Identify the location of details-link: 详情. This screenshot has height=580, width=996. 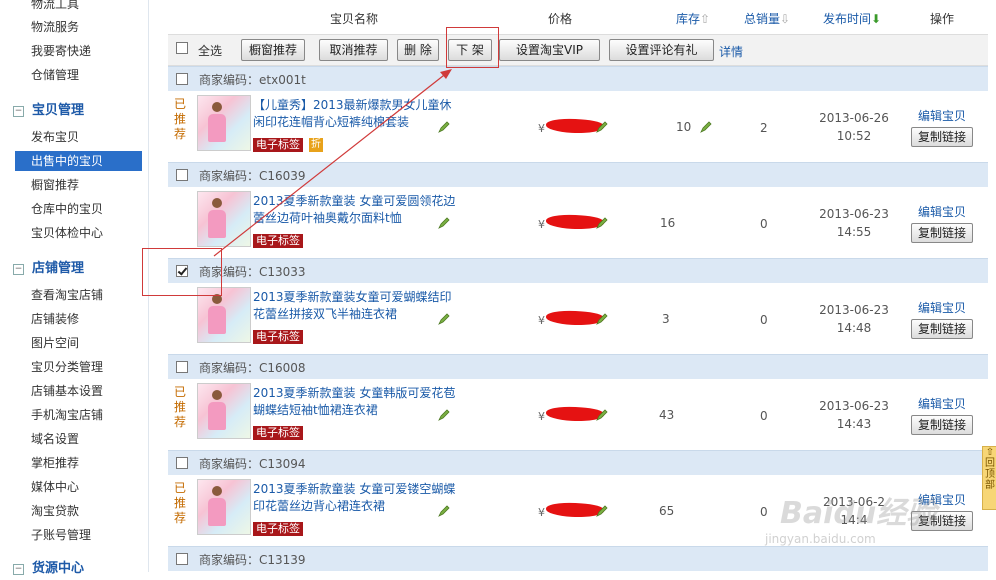
(731, 51).